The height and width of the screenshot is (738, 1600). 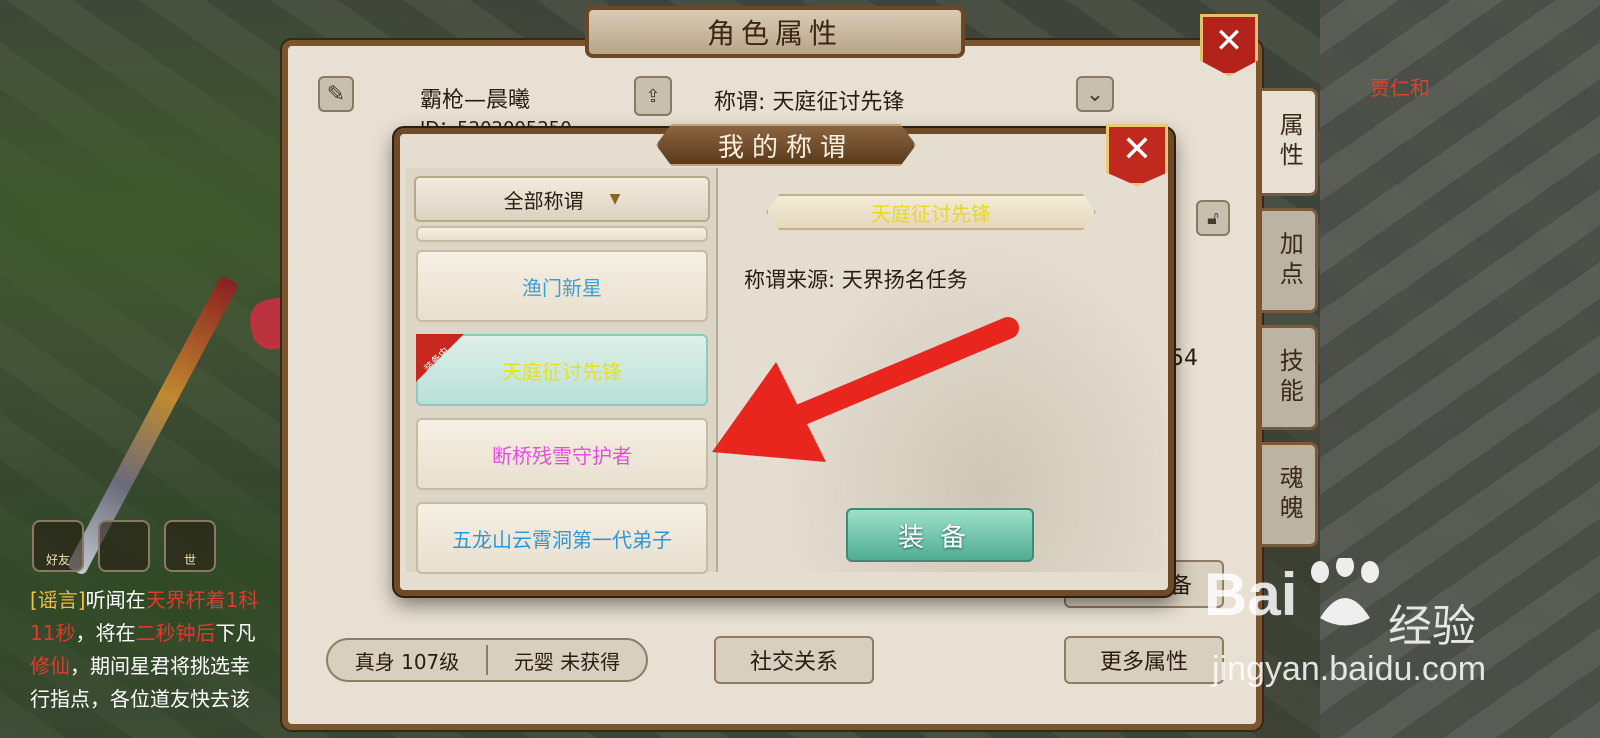 What do you see at coordinates (1432, 626) in the screenshot?
I see `watermark-brand-zh: 经验` at bounding box center [1432, 626].